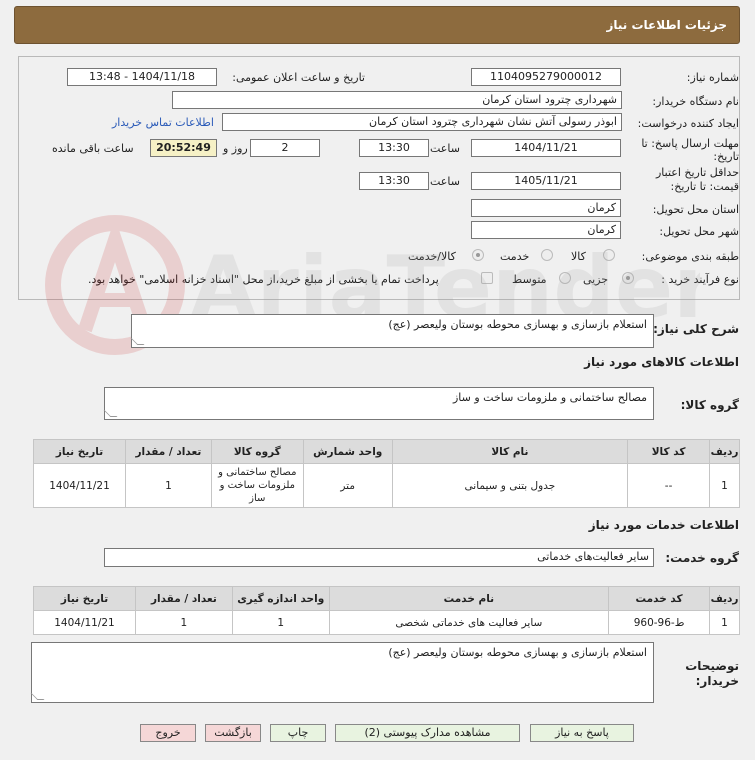 Image resolution: width=755 pixels, height=760 pixels. What do you see at coordinates (659, 622) in the screenshot?
I see `cell-service-code: ط-96-960` at bounding box center [659, 622].